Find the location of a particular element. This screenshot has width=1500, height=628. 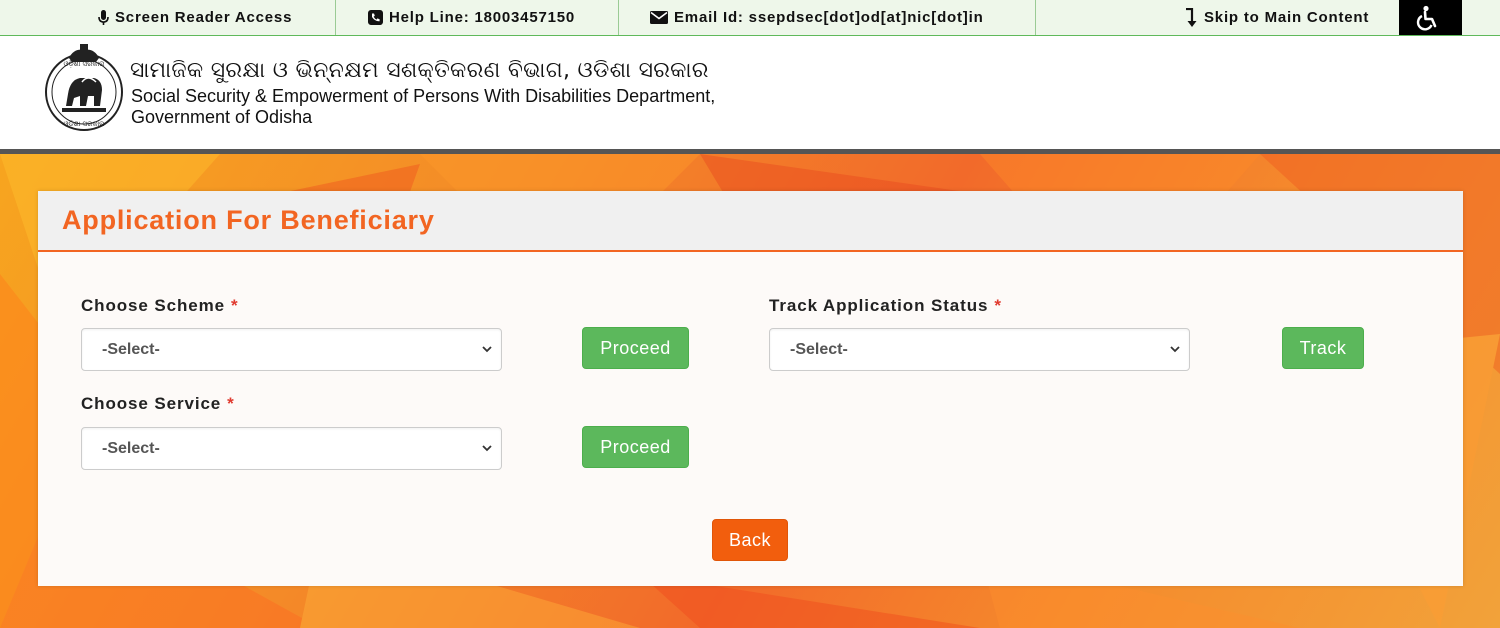

service-proceed-button: Proceed is located at coordinates (635, 447).